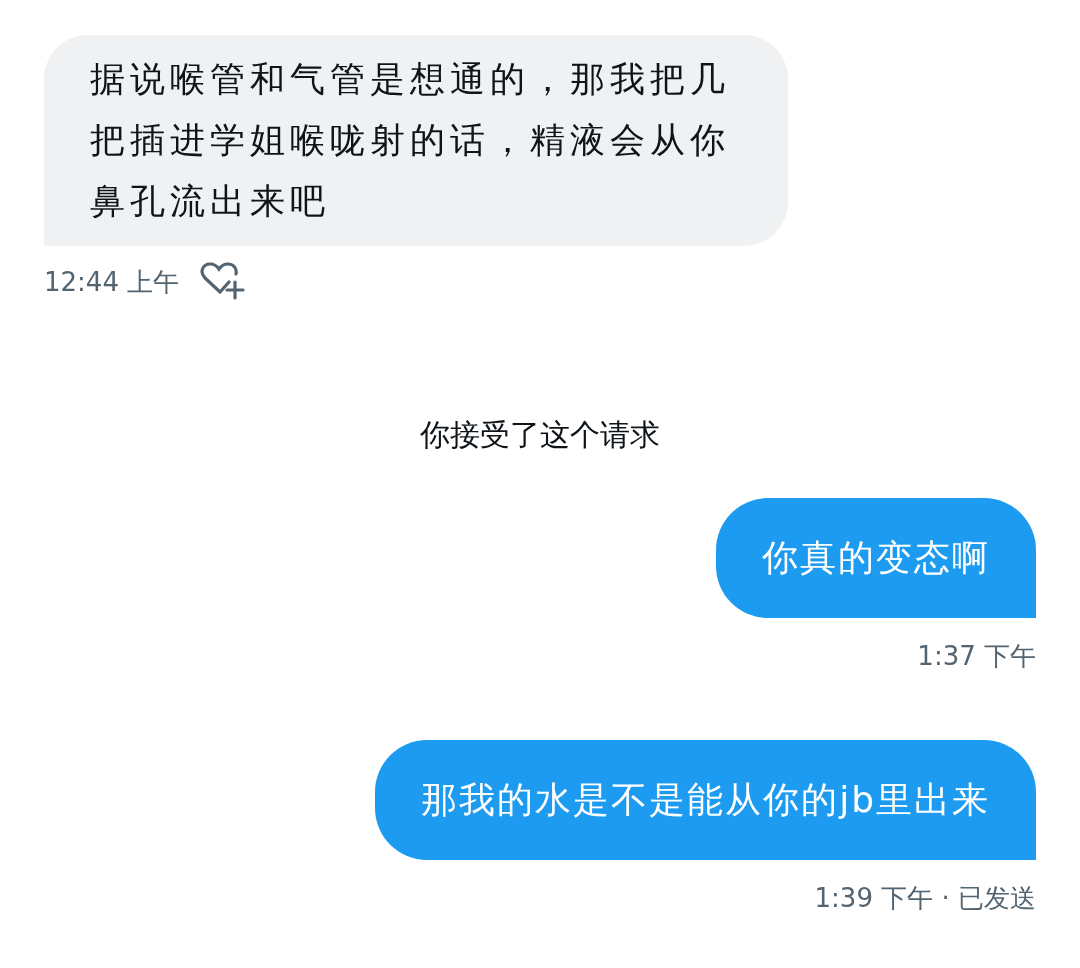  I want to click on message-bubble: 你真的变态啊, so click(876, 558).